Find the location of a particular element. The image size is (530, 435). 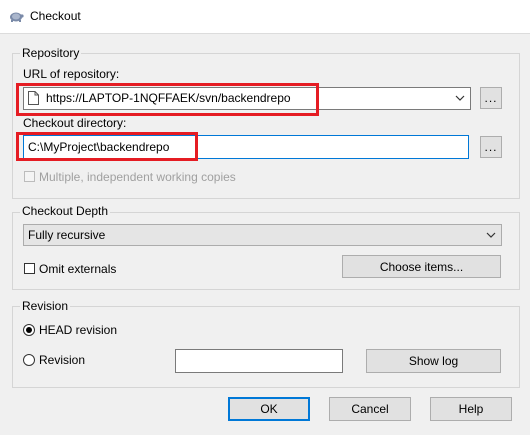

help-button: Help is located at coordinates (471, 409).